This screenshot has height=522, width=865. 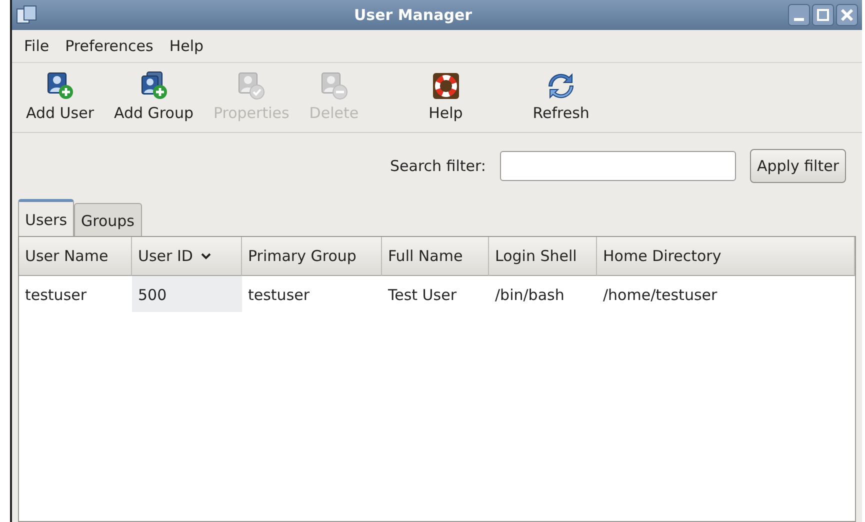 I want to click on table-cell: 500, so click(x=187, y=294).